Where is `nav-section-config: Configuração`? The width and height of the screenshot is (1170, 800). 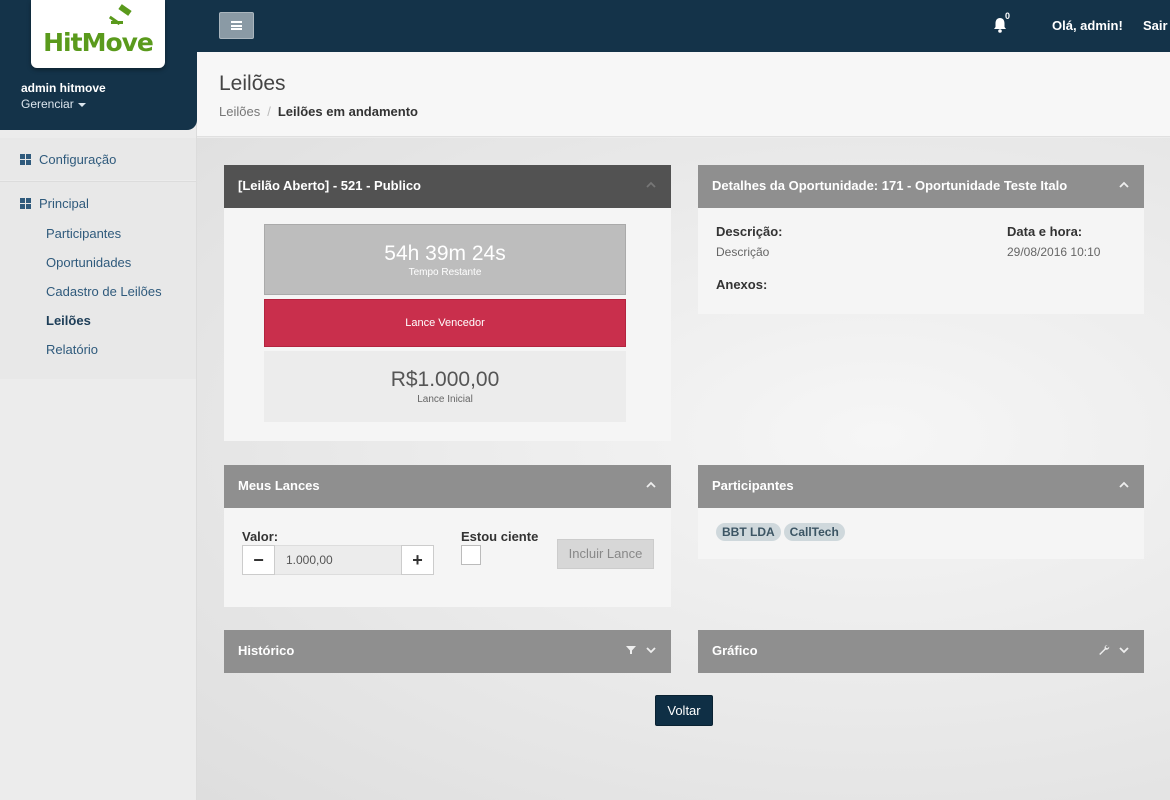
nav-section-config: Configuração is located at coordinates (98, 159).